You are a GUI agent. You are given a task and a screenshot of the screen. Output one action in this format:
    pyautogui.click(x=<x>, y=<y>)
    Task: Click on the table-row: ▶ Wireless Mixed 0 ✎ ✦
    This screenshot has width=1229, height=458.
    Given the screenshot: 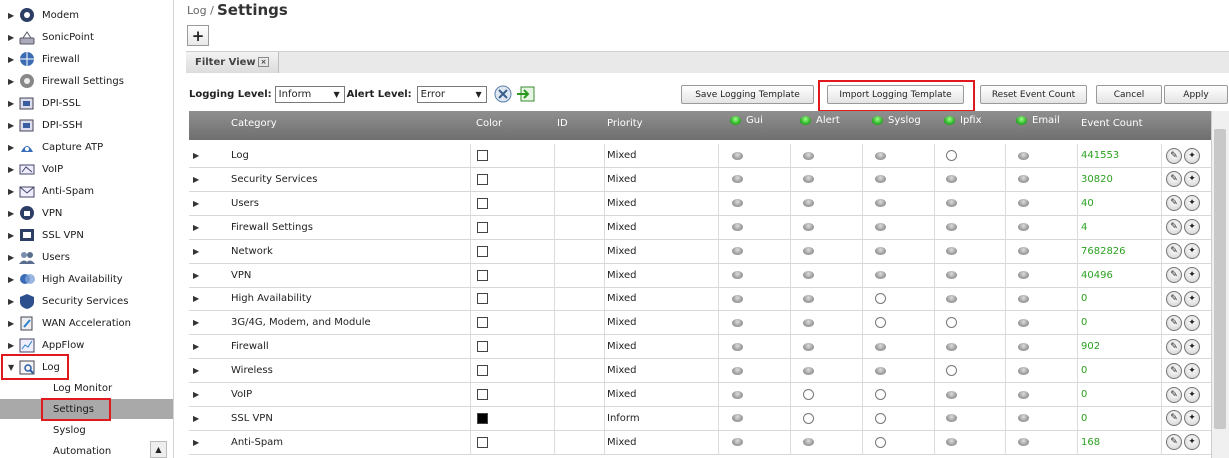 What is the action you would take?
    pyautogui.click(x=700, y=371)
    